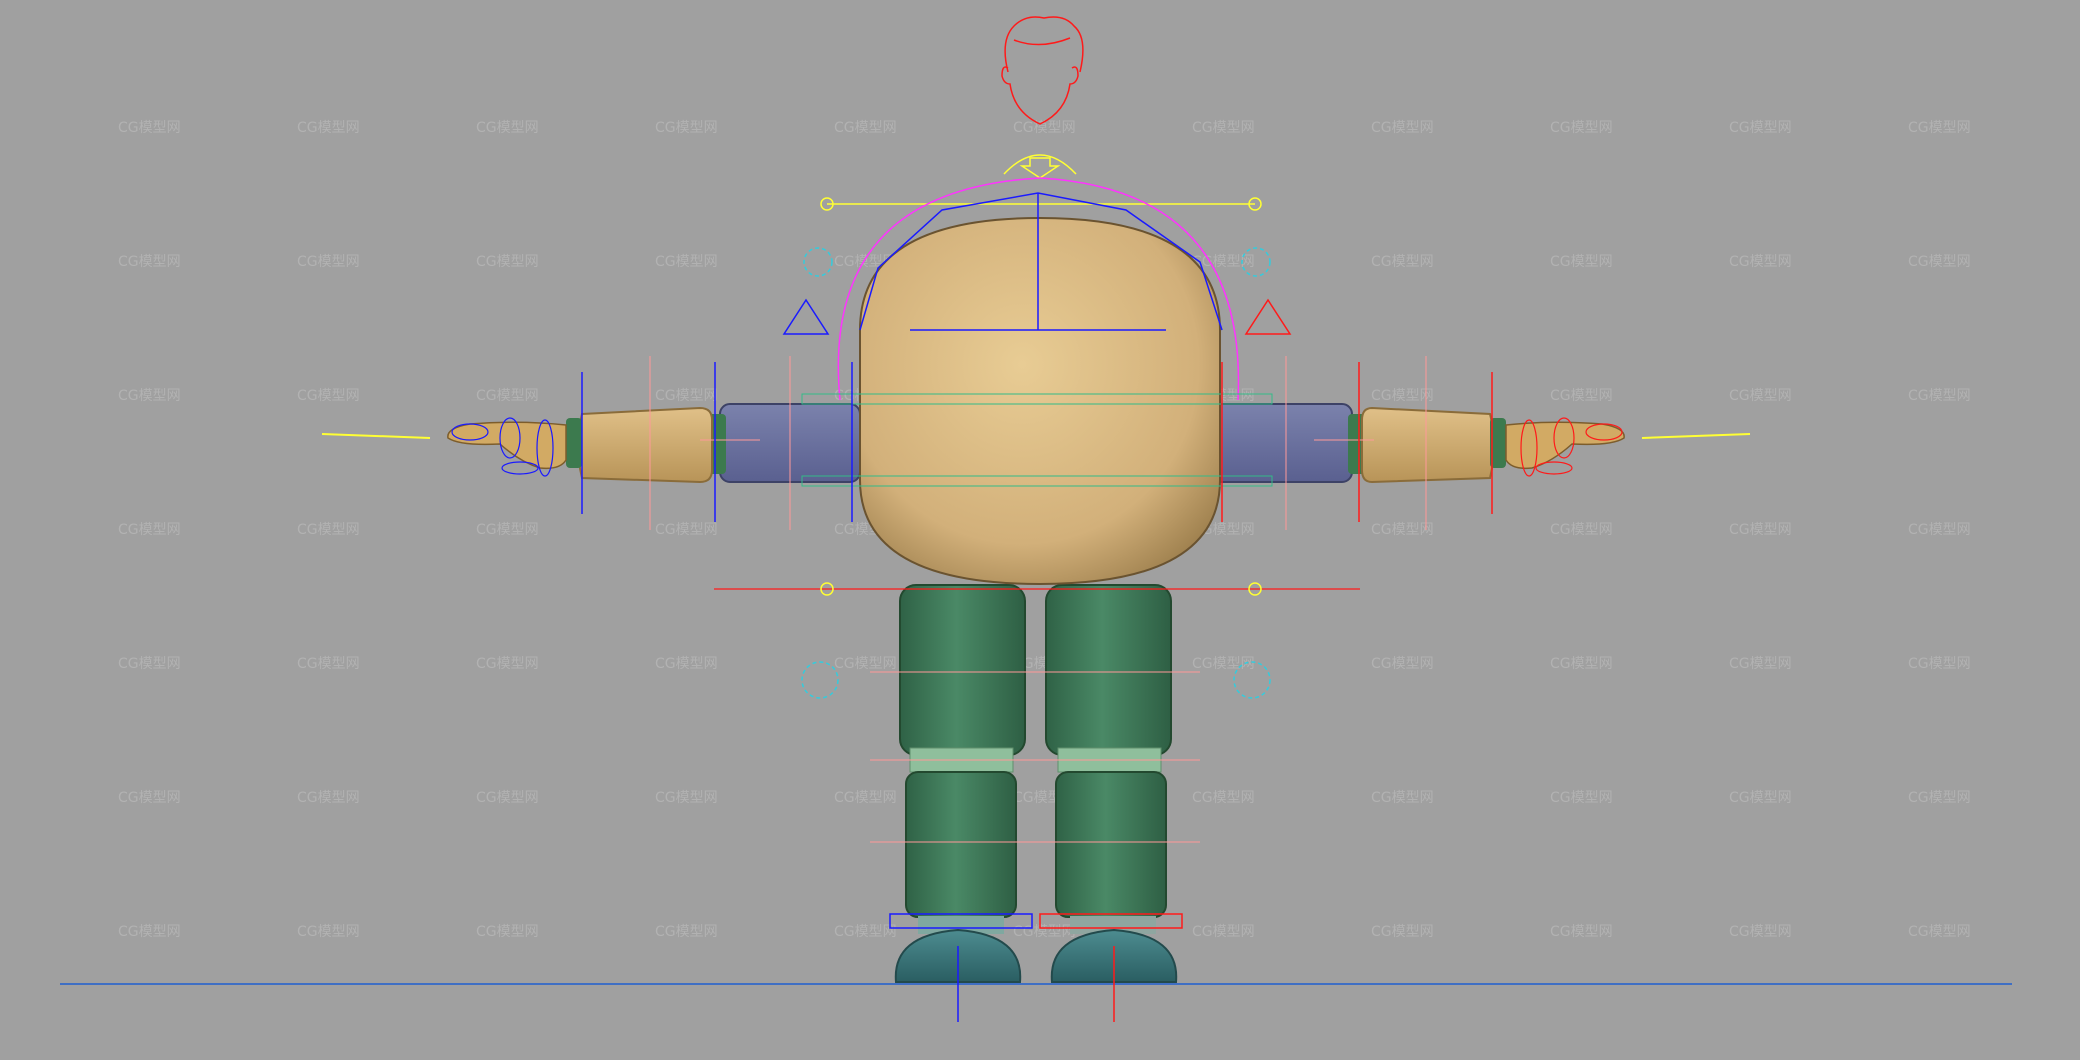  I want to click on left-wrist-cuff, so click(574, 443).